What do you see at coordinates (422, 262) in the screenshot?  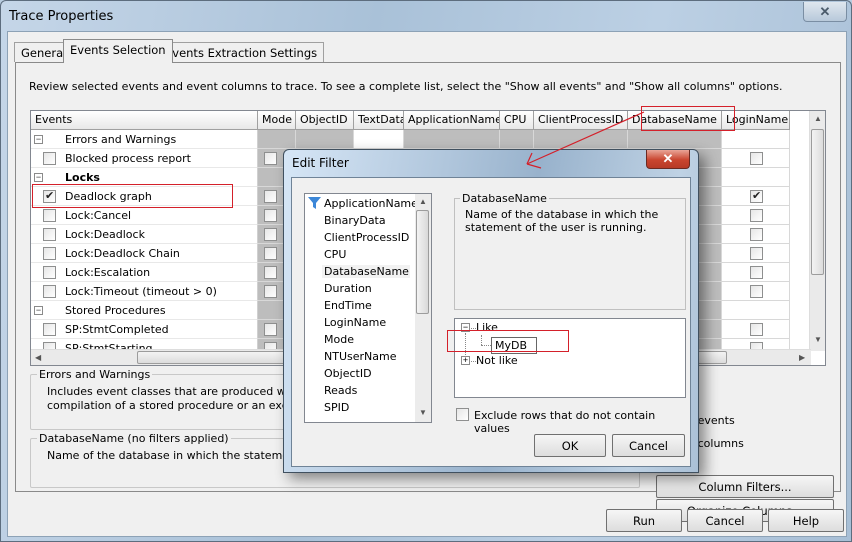 I see `filter-list-thumb` at bounding box center [422, 262].